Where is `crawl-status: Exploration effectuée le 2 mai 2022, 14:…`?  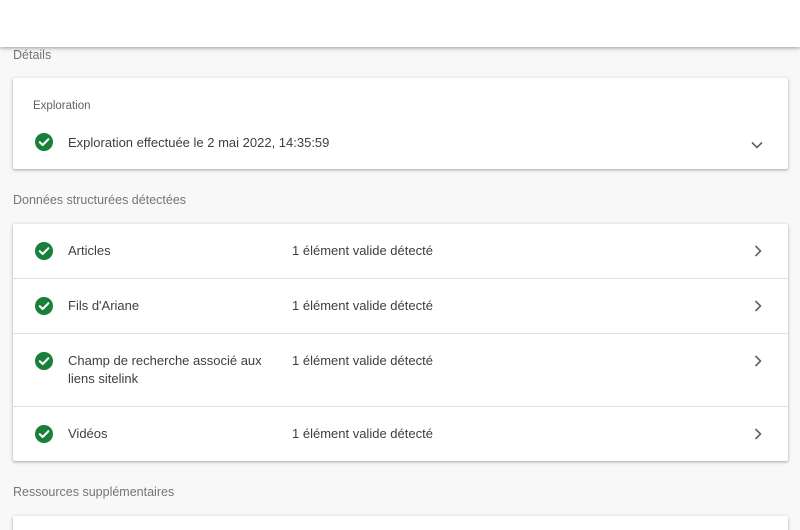 crawl-status: Exploration effectuée le 2 mai 2022, 14:… is located at coordinates (199, 142).